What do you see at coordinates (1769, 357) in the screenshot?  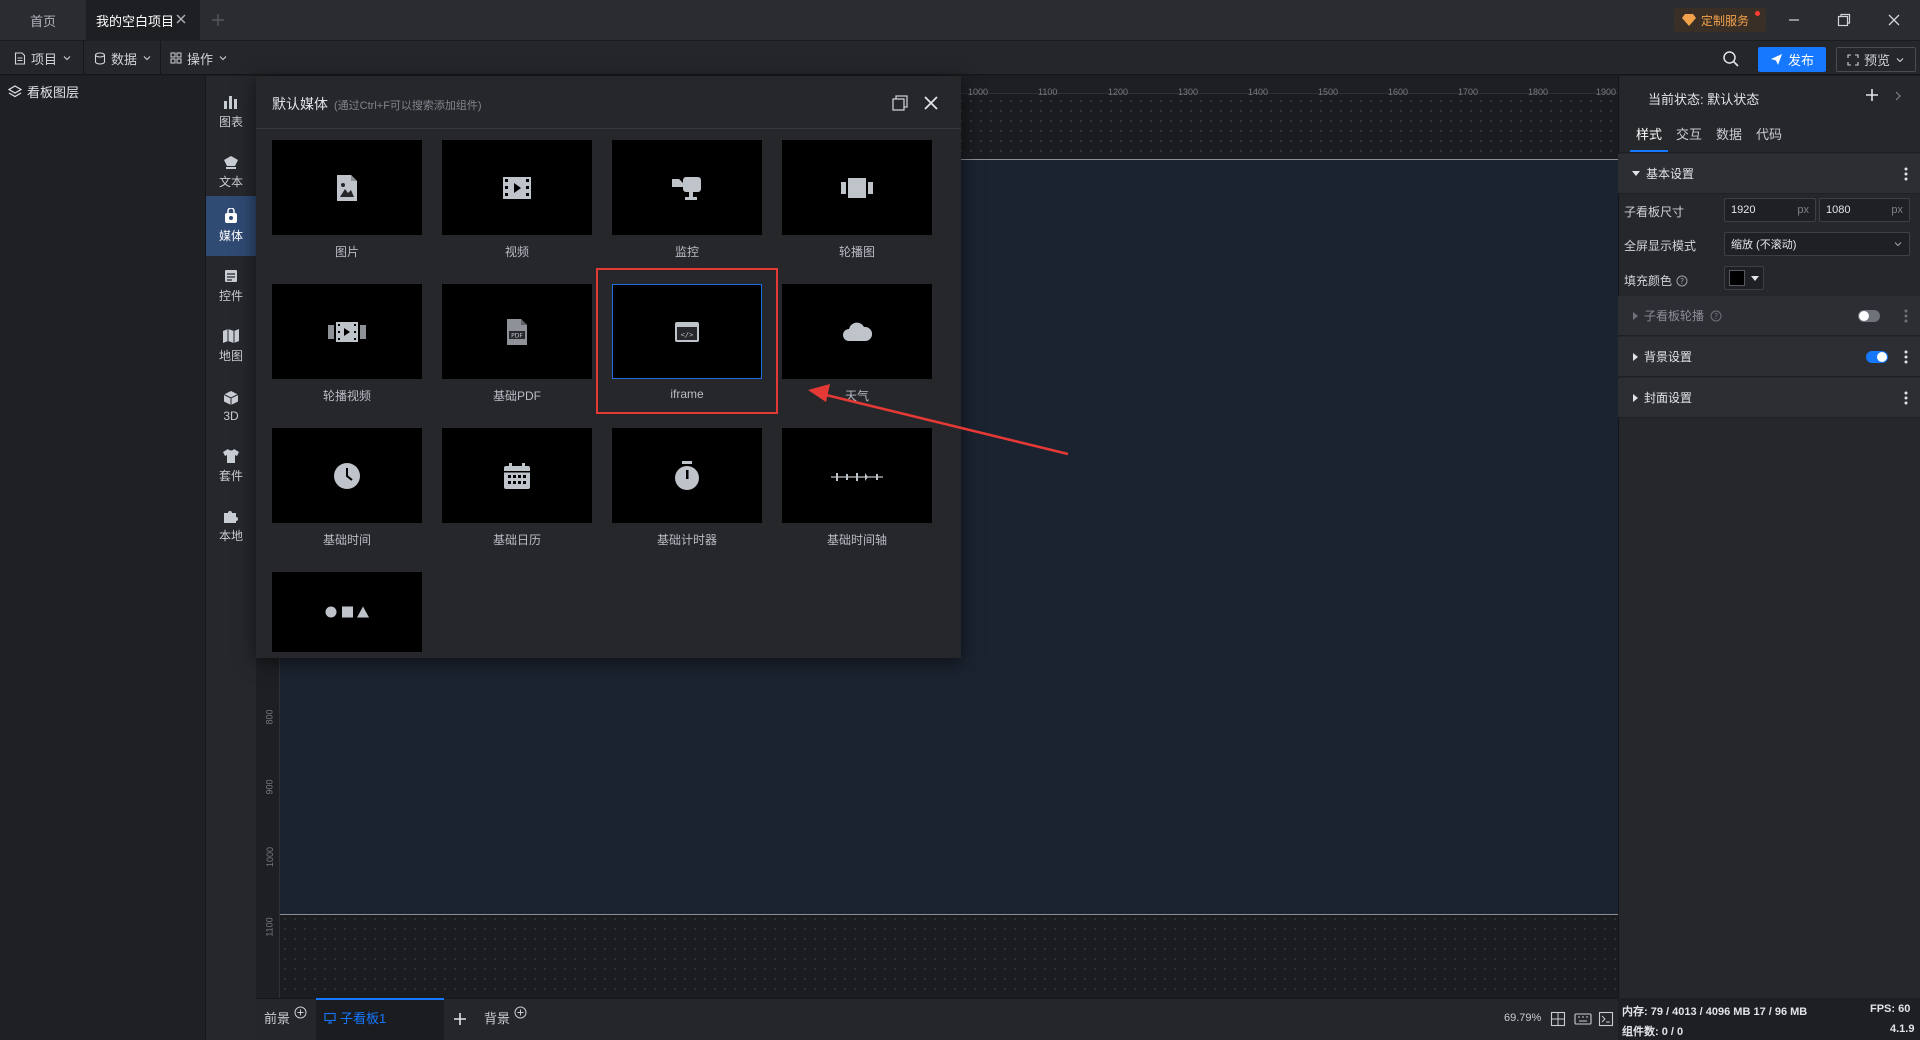 I see `section-background-settings: 背景设置` at bounding box center [1769, 357].